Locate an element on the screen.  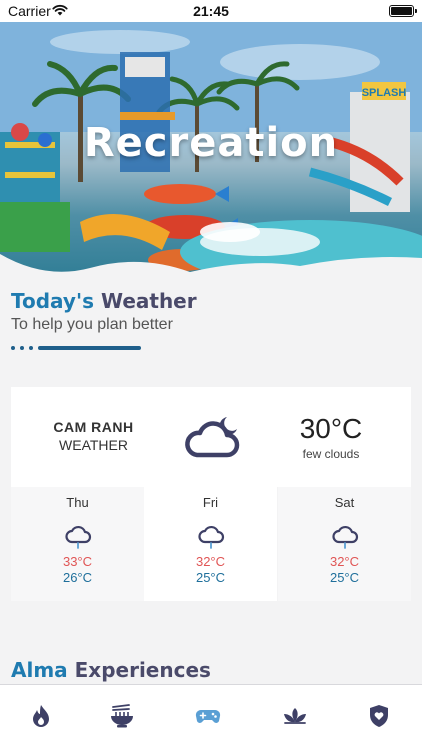
tab-dining is located at coordinates (122, 716).